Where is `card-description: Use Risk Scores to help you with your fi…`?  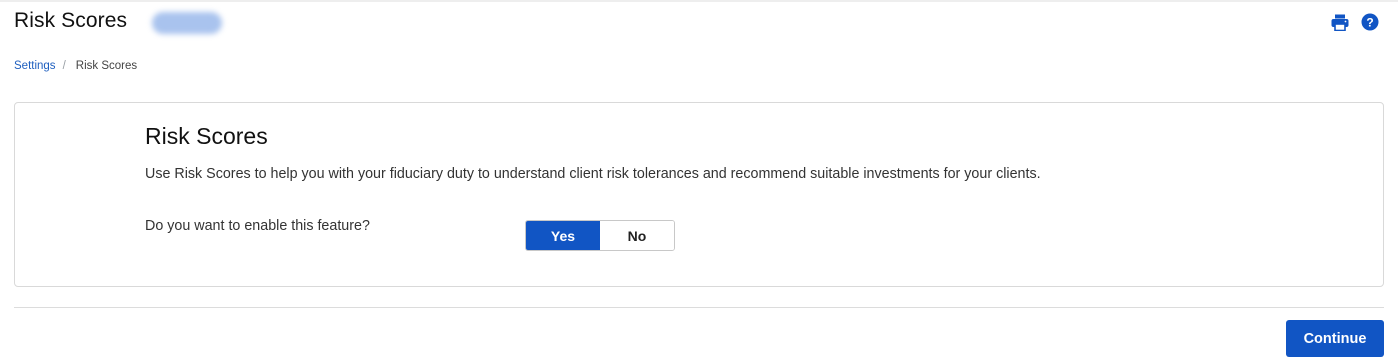 card-description: Use Risk Scores to help you with your fi… is located at coordinates (593, 174).